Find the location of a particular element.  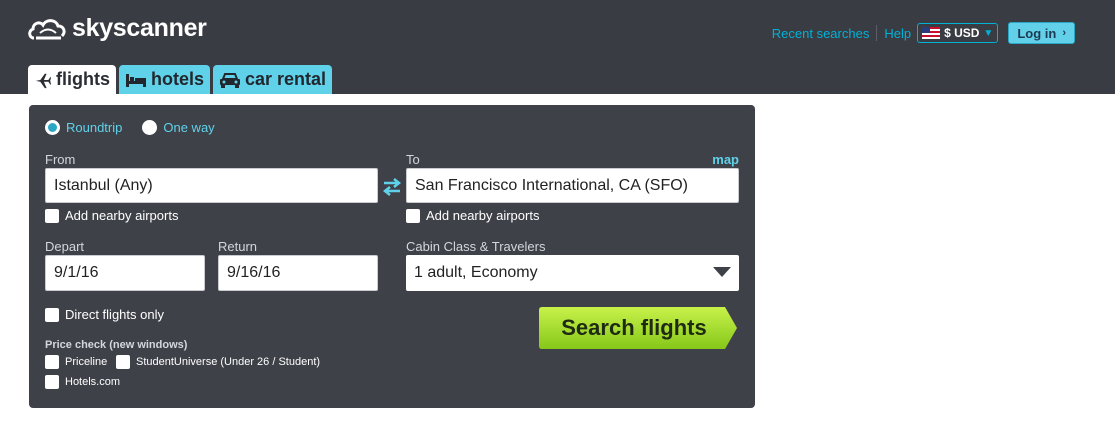

recent-searches-link: Recent searches is located at coordinates (821, 33).